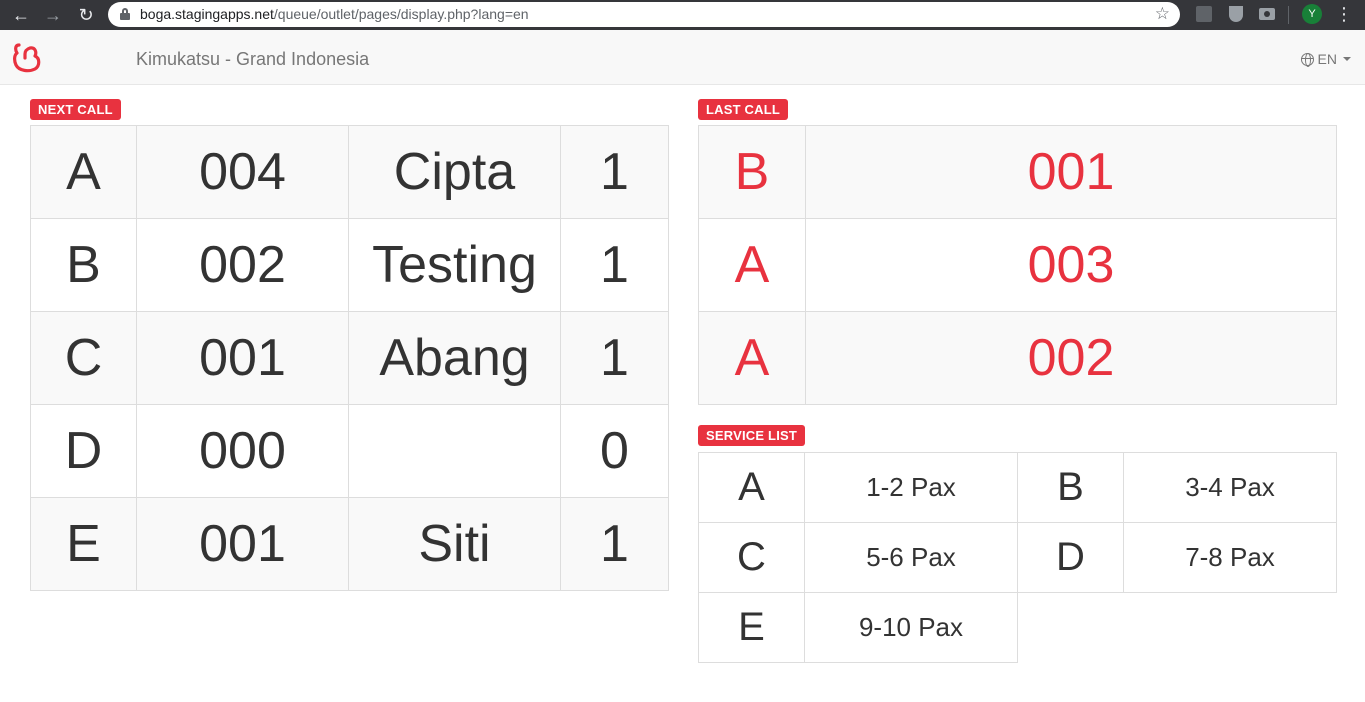 Image resolution: width=1365 pixels, height=702 pixels. What do you see at coordinates (752, 172) in the screenshot?
I see `called-code-cell: B` at bounding box center [752, 172].